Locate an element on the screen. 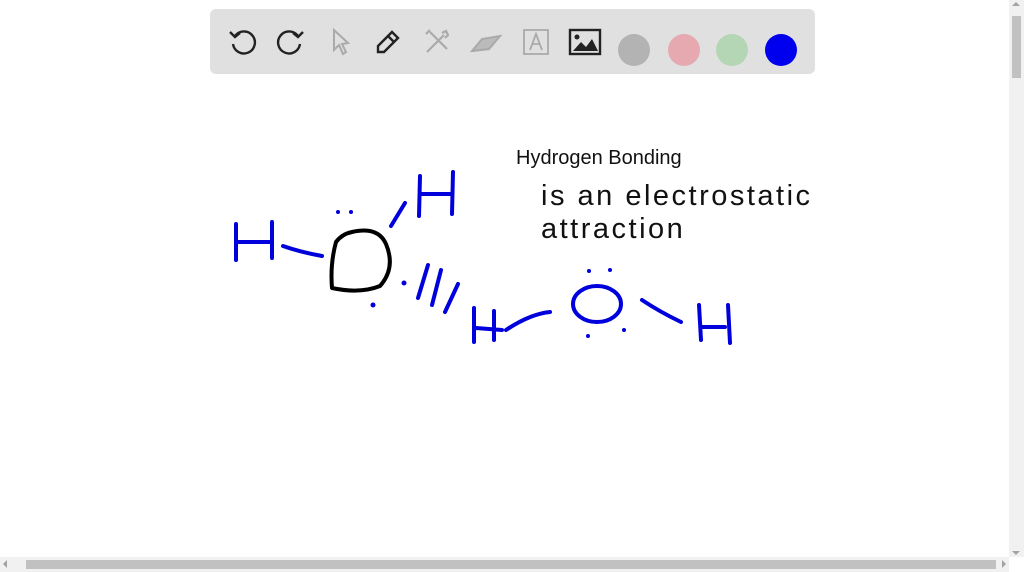  undo-button is located at coordinates (242, 42).